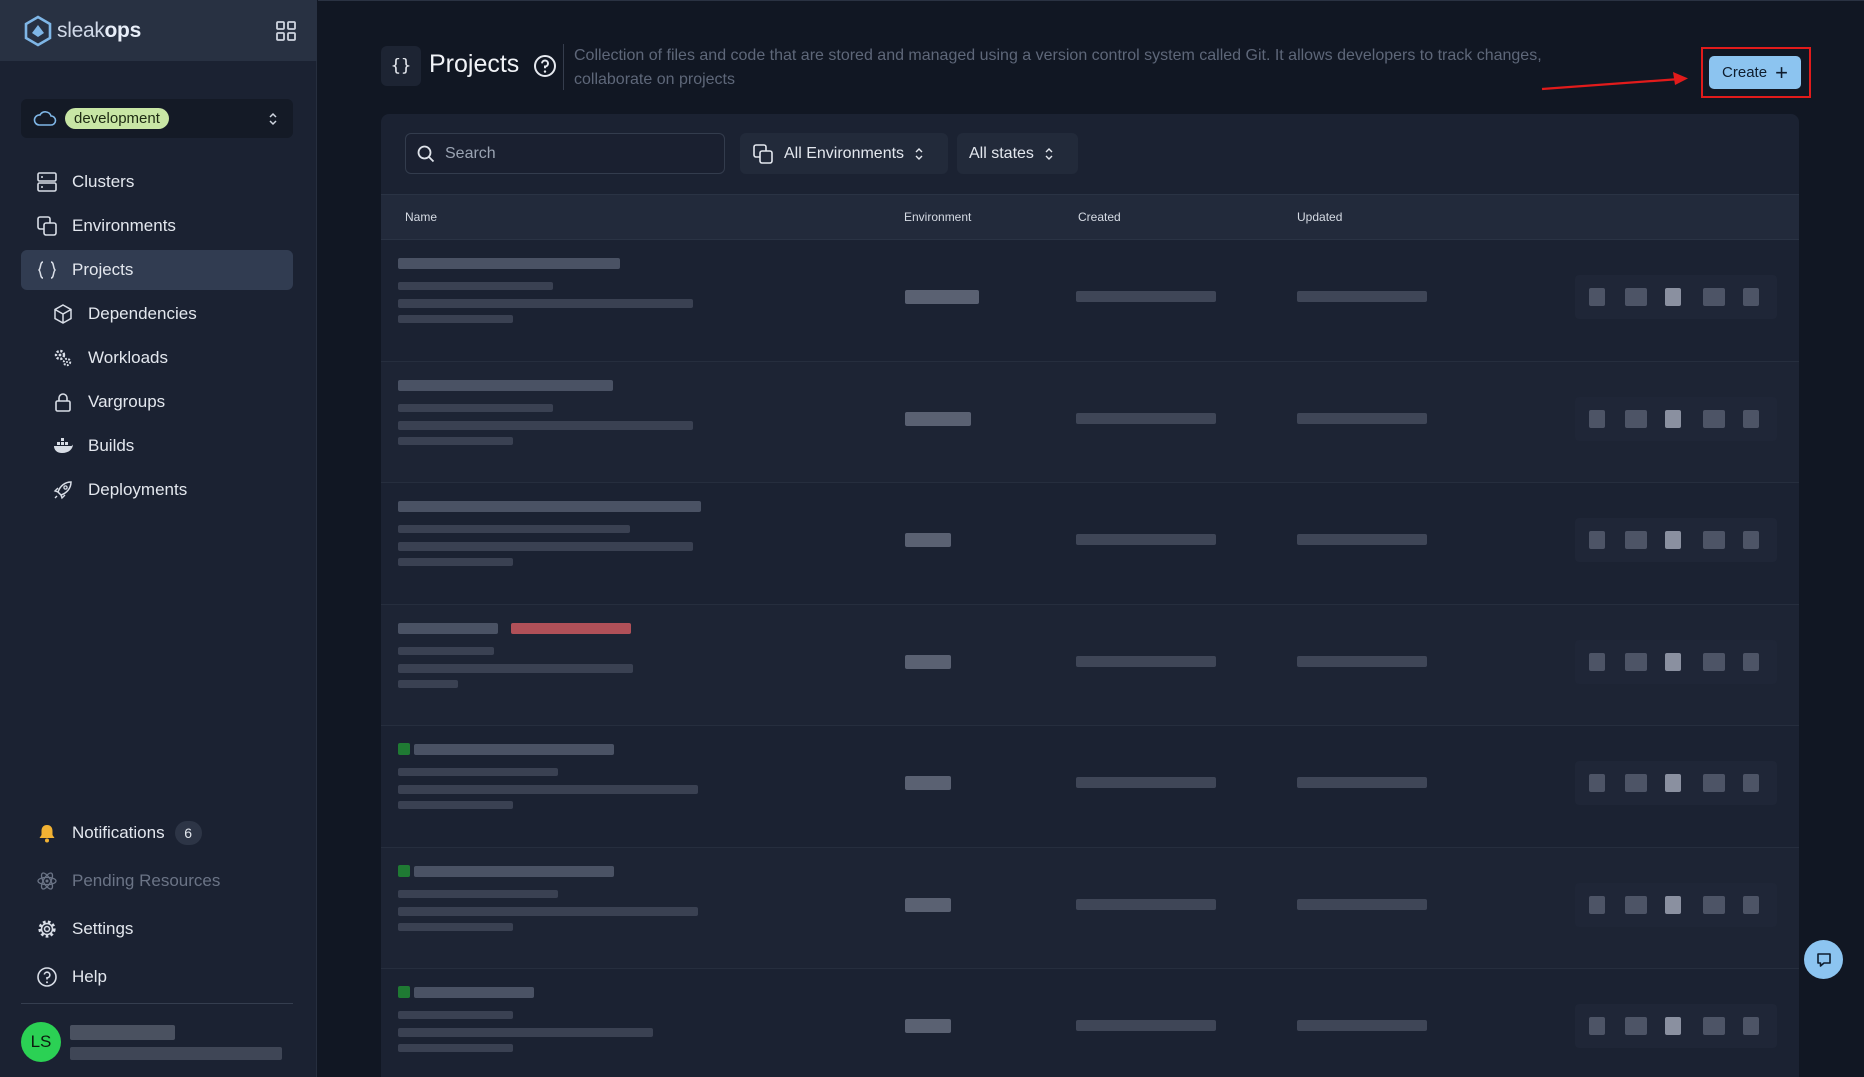 Image resolution: width=1864 pixels, height=1077 pixels. I want to click on create-button: Create +, so click(1755, 72).